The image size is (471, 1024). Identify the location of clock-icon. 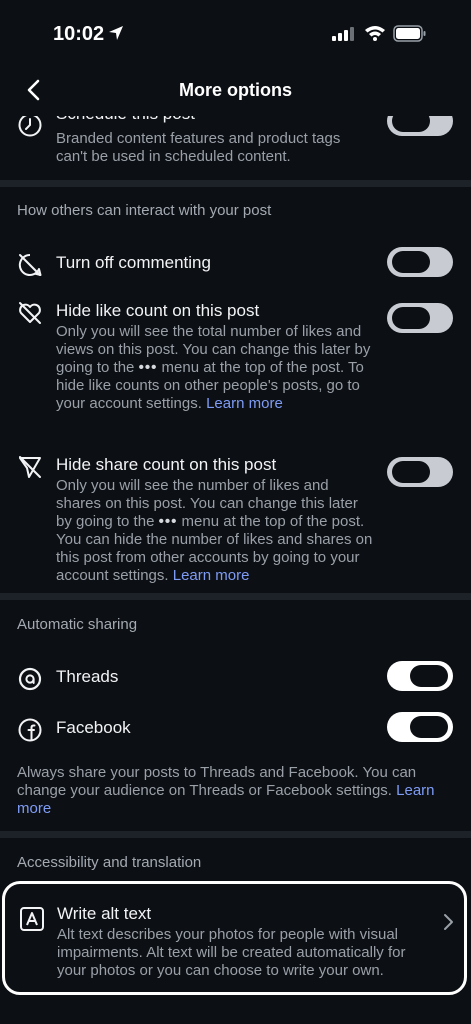
(30, 126).